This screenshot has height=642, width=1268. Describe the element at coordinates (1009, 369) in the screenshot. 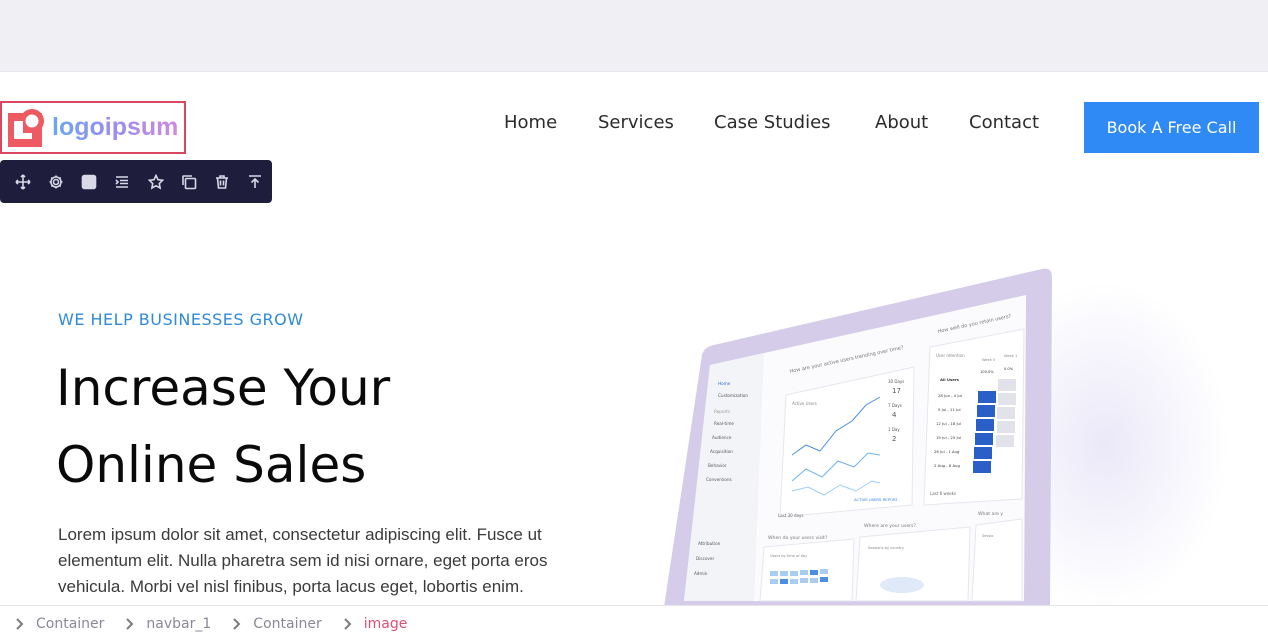

I see `dash-retention-value: 0.0%` at that location.